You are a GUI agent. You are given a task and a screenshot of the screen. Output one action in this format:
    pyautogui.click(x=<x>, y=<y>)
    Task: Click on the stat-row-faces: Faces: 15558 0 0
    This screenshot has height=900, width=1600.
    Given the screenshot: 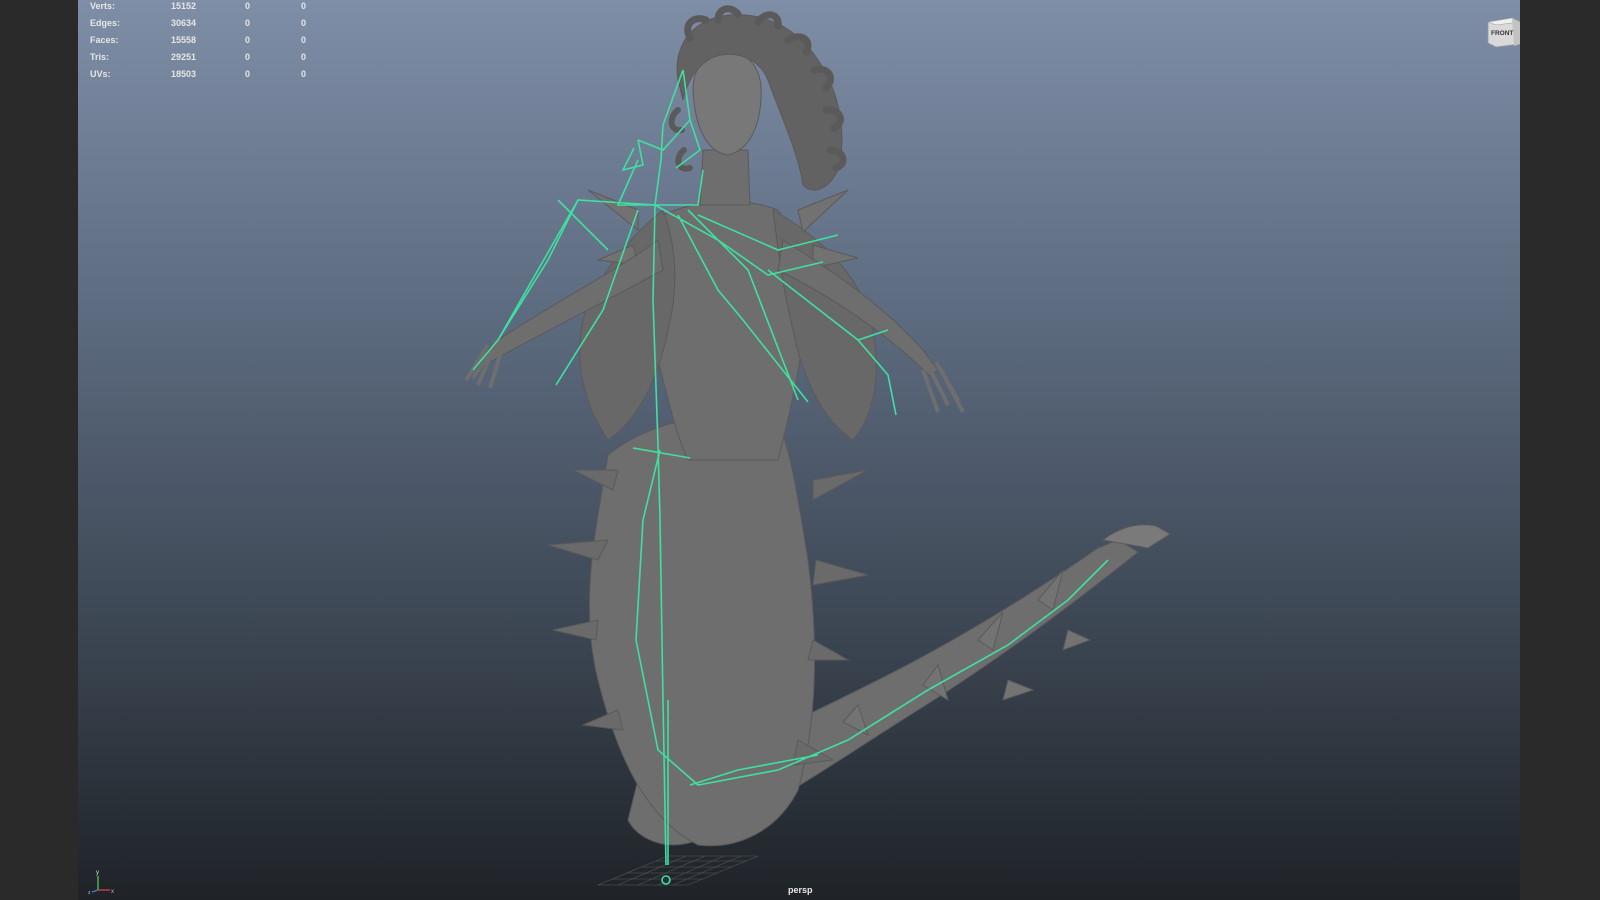 What is the action you would take?
    pyautogui.click(x=200, y=42)
    